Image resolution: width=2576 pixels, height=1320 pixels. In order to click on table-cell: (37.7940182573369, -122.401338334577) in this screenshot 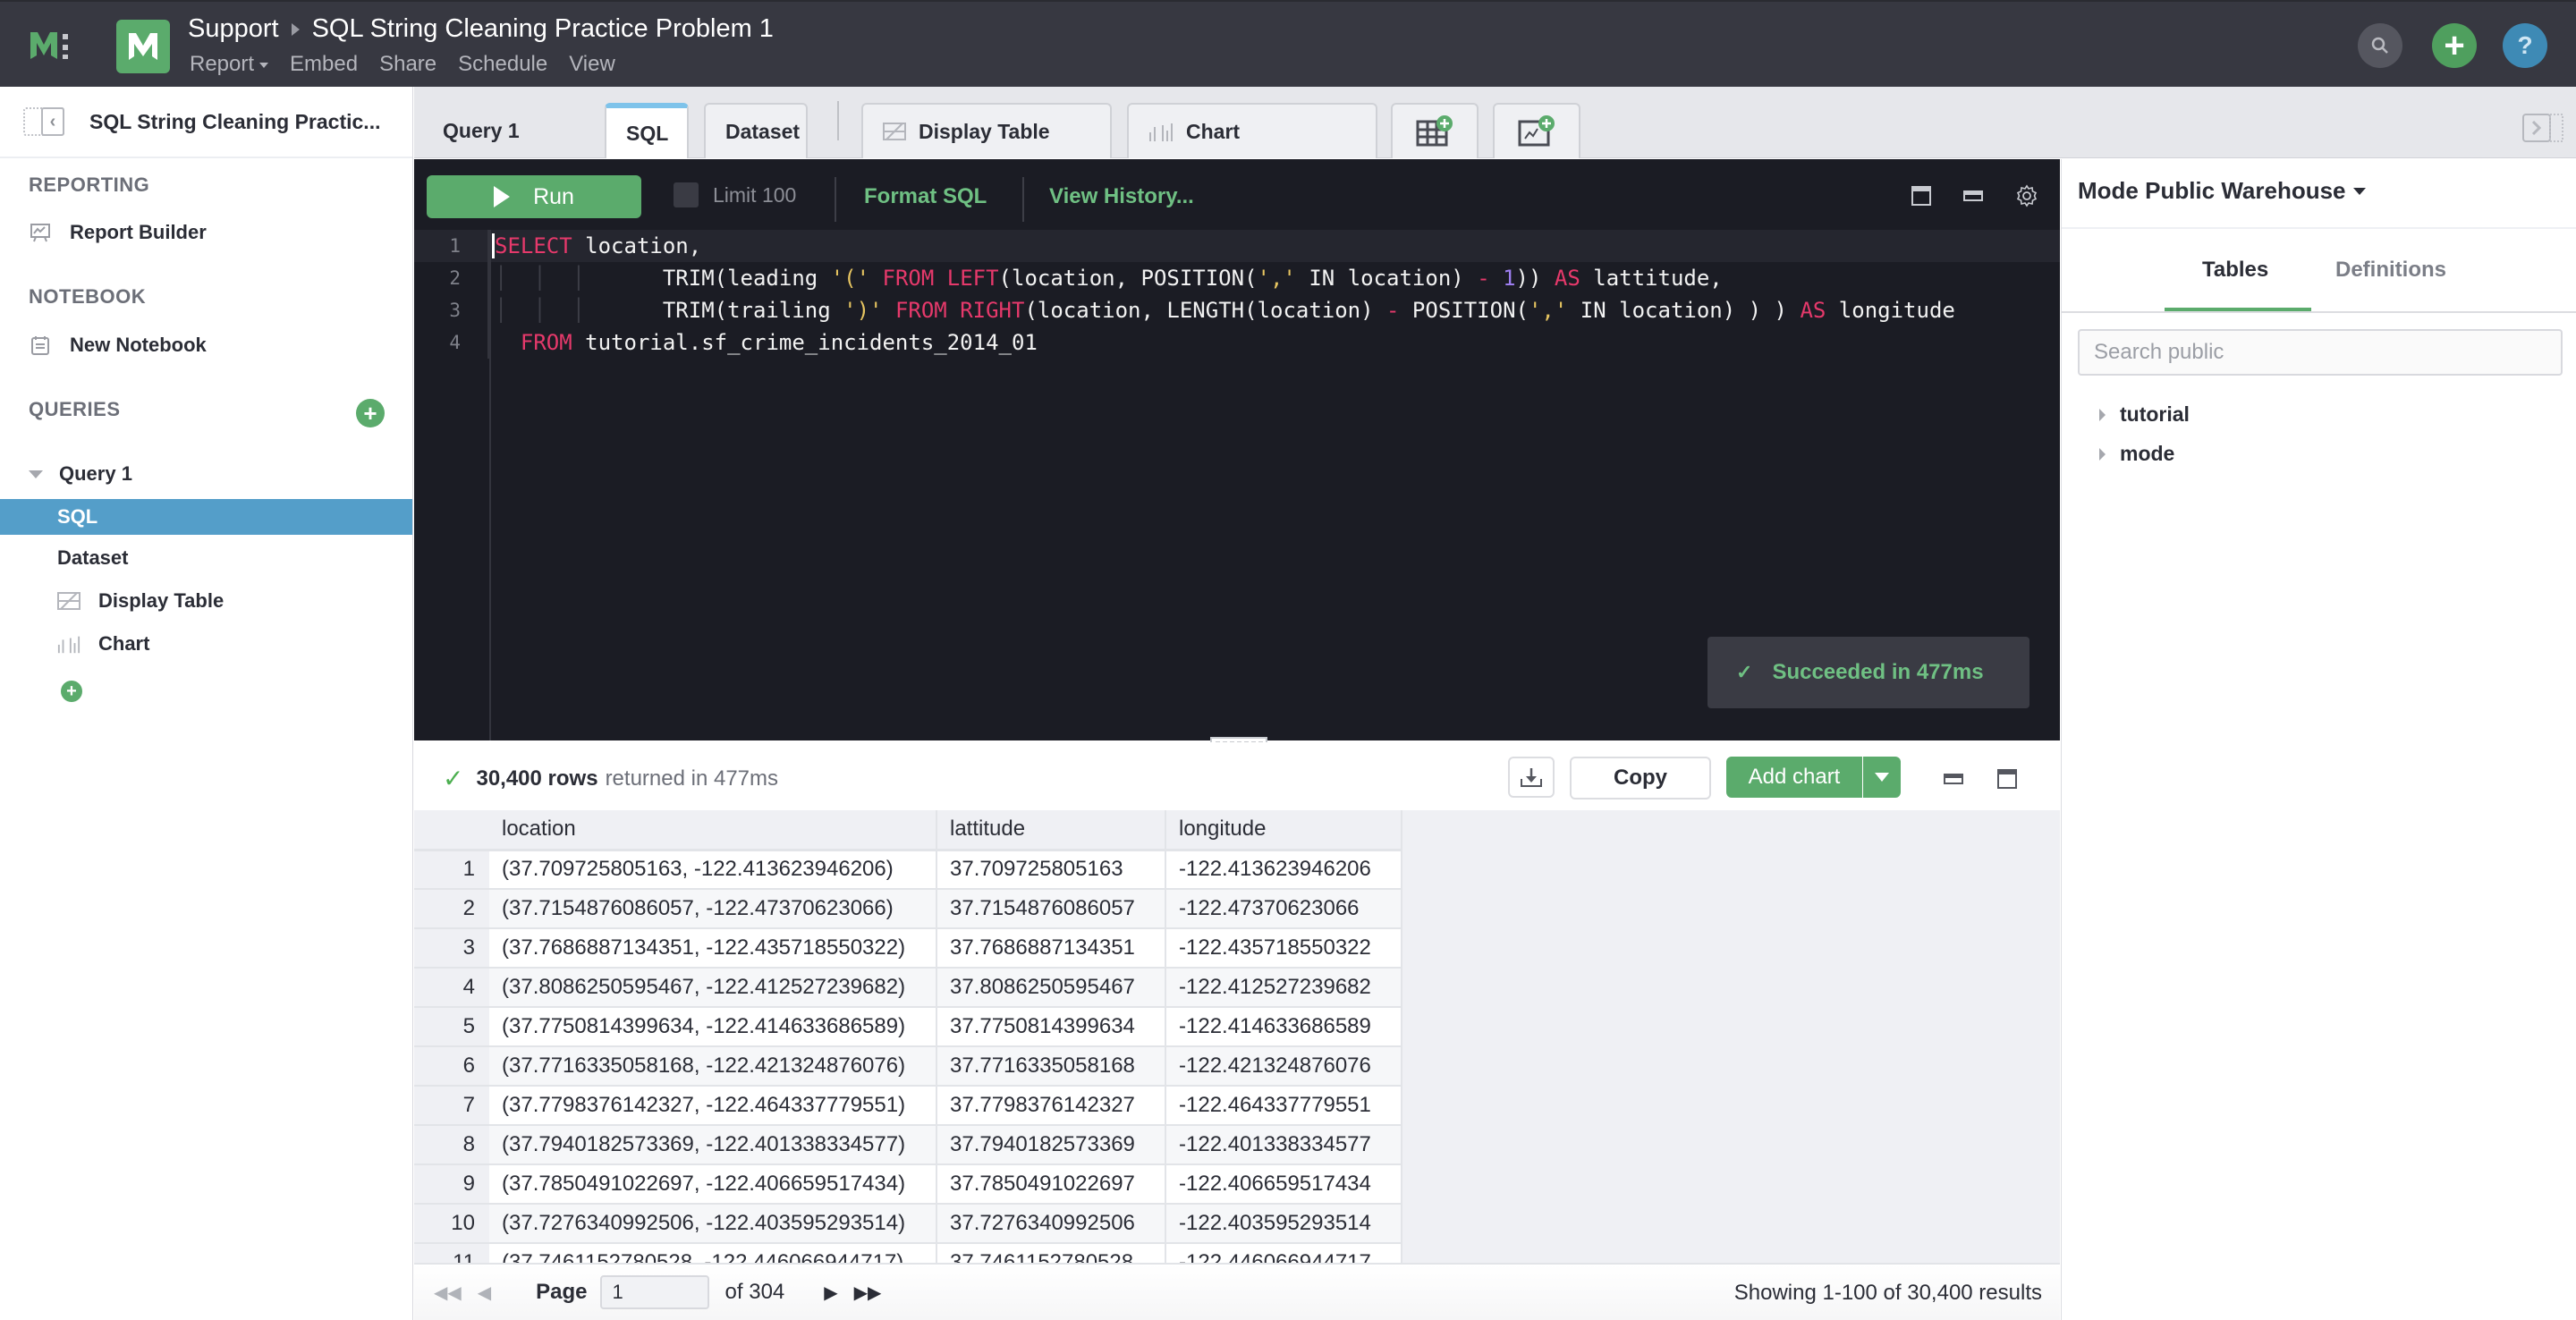, I will do `click(713, 1145)`.